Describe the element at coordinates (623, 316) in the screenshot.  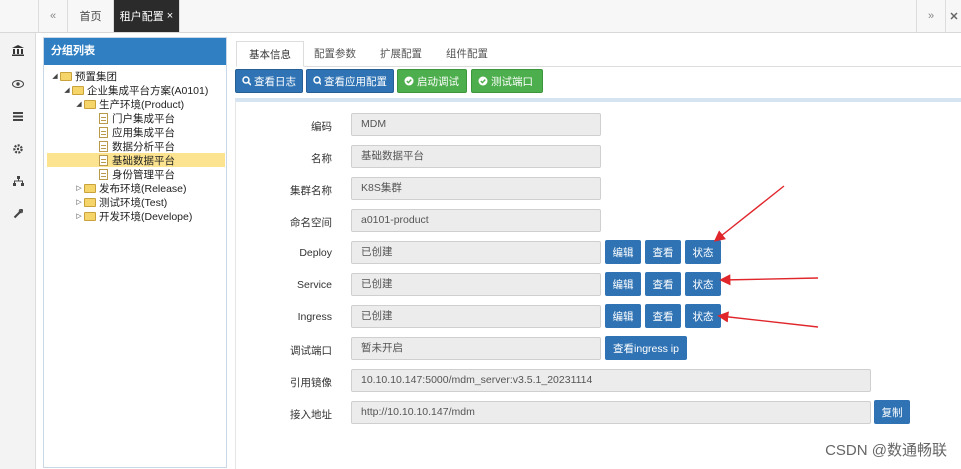
I see `ingress-edit-button: 编辑` at that location.